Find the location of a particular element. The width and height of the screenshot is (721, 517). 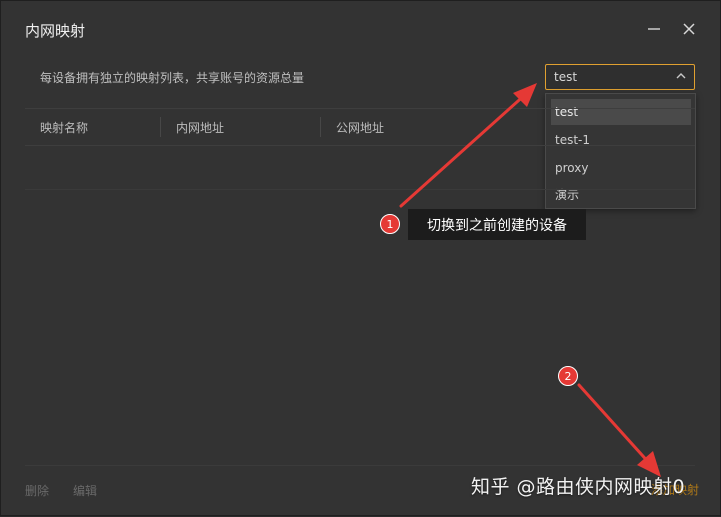

step-1-tooltip: 切换到之前创建的设备 is located at coordinates (497, 224).